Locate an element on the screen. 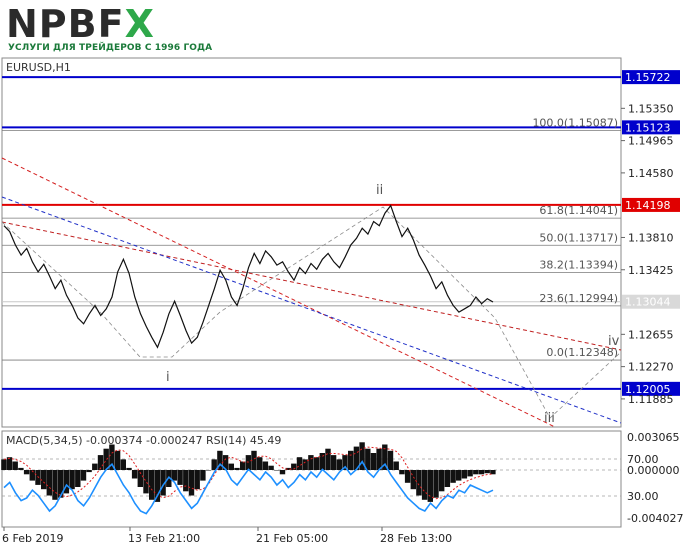  level-price-label: 1.15722 is located at coordinates (648, 77).